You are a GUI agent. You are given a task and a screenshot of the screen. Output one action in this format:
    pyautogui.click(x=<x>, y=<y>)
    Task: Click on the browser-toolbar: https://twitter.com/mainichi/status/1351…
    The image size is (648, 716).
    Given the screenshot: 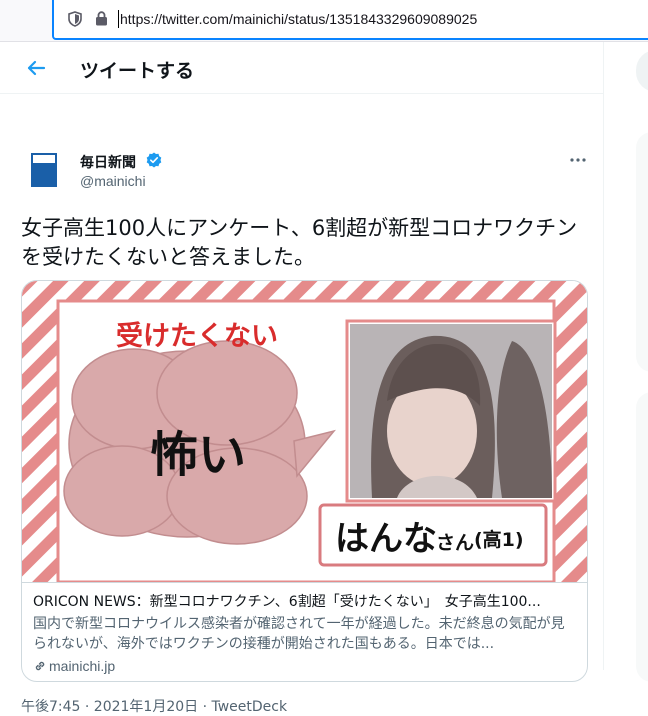 What is the action you would take?
    pyautogui.click(x=324, y=21)
    